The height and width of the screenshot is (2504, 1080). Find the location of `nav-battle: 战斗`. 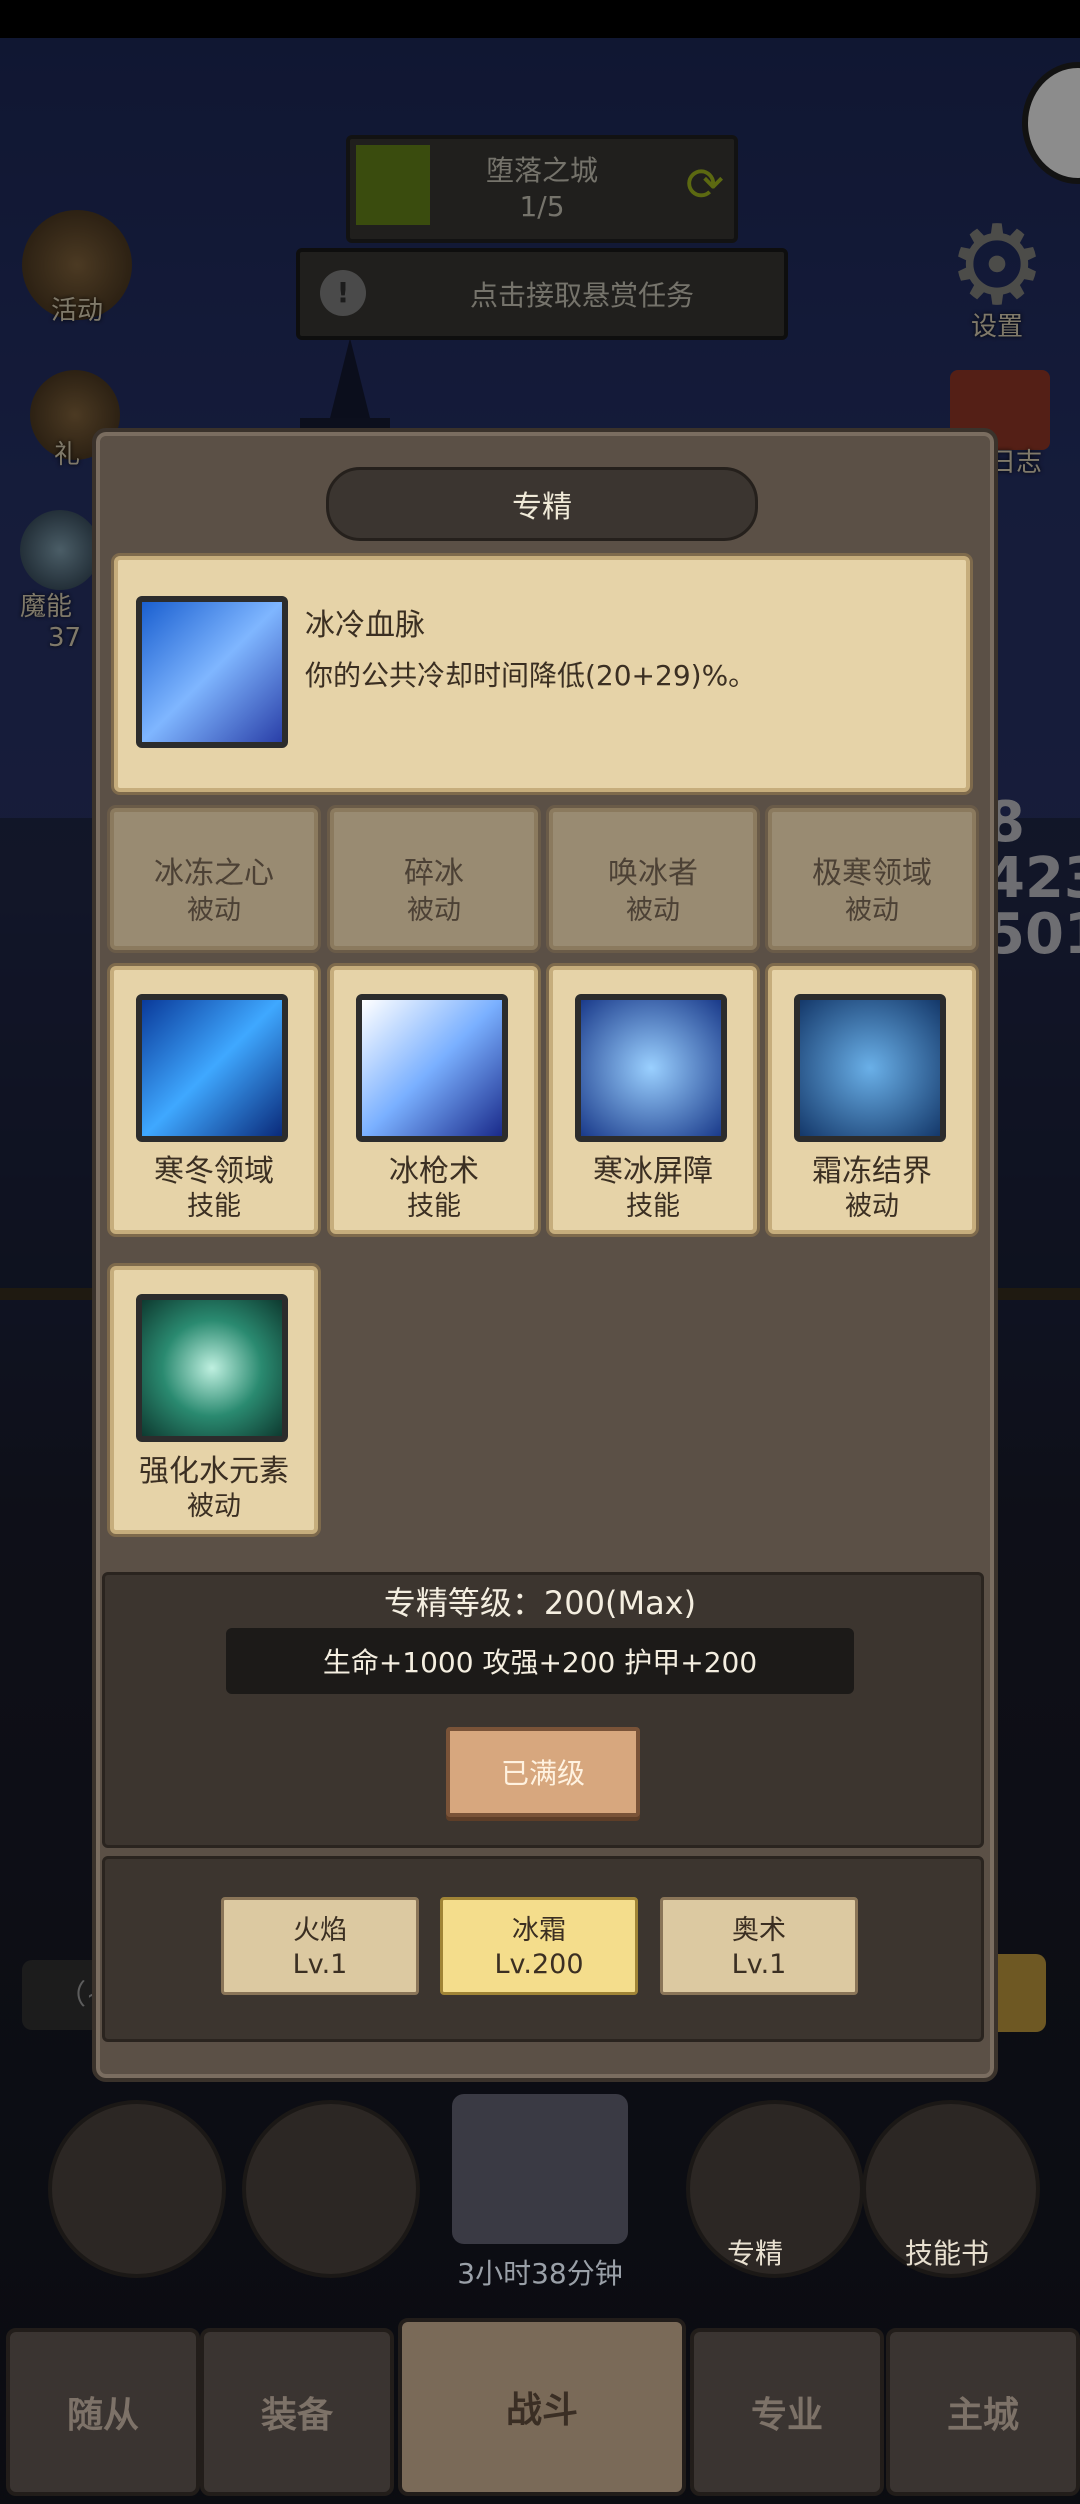

nav-battle: 战斗 is located at coordinates (542, 2407).